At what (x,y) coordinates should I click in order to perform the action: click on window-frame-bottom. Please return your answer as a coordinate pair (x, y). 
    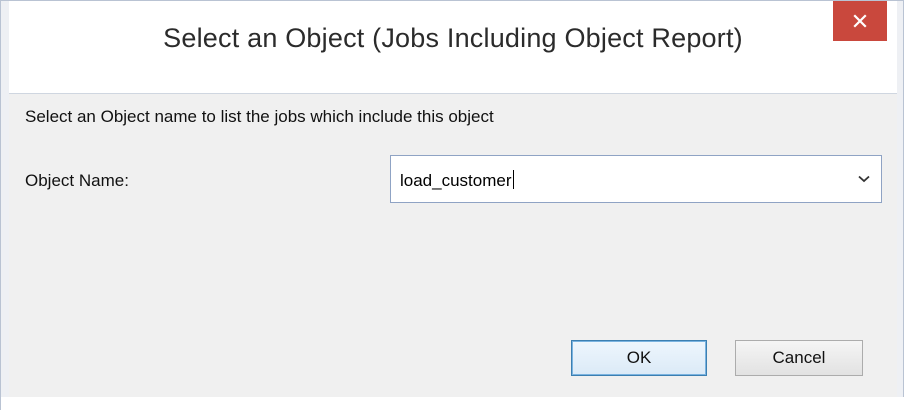
    Looking at the image, I should click on (452, 404).